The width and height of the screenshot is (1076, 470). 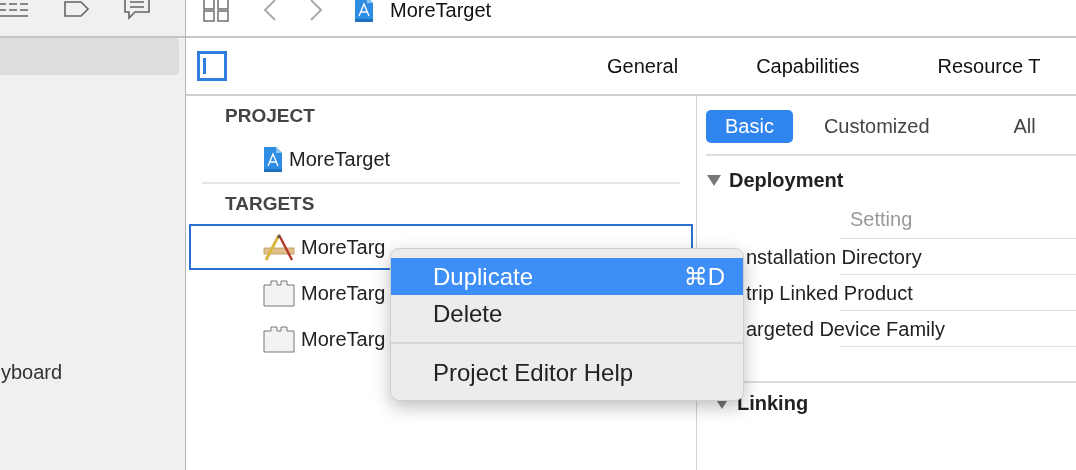 What do you see at coordinates (270, 204) in the screenshot?
I see `section-header: TARGETS` at bounding box center [270, 204].